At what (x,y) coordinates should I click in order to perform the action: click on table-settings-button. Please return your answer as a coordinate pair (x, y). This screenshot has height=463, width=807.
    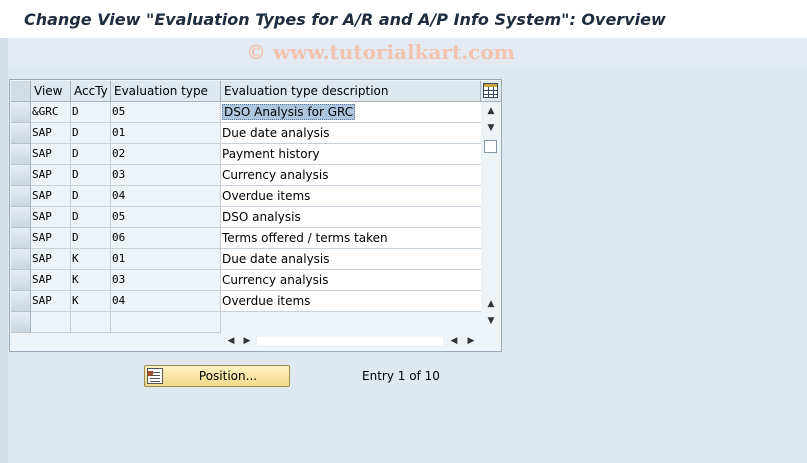
    Looking at the image, I should click on (491, 91).